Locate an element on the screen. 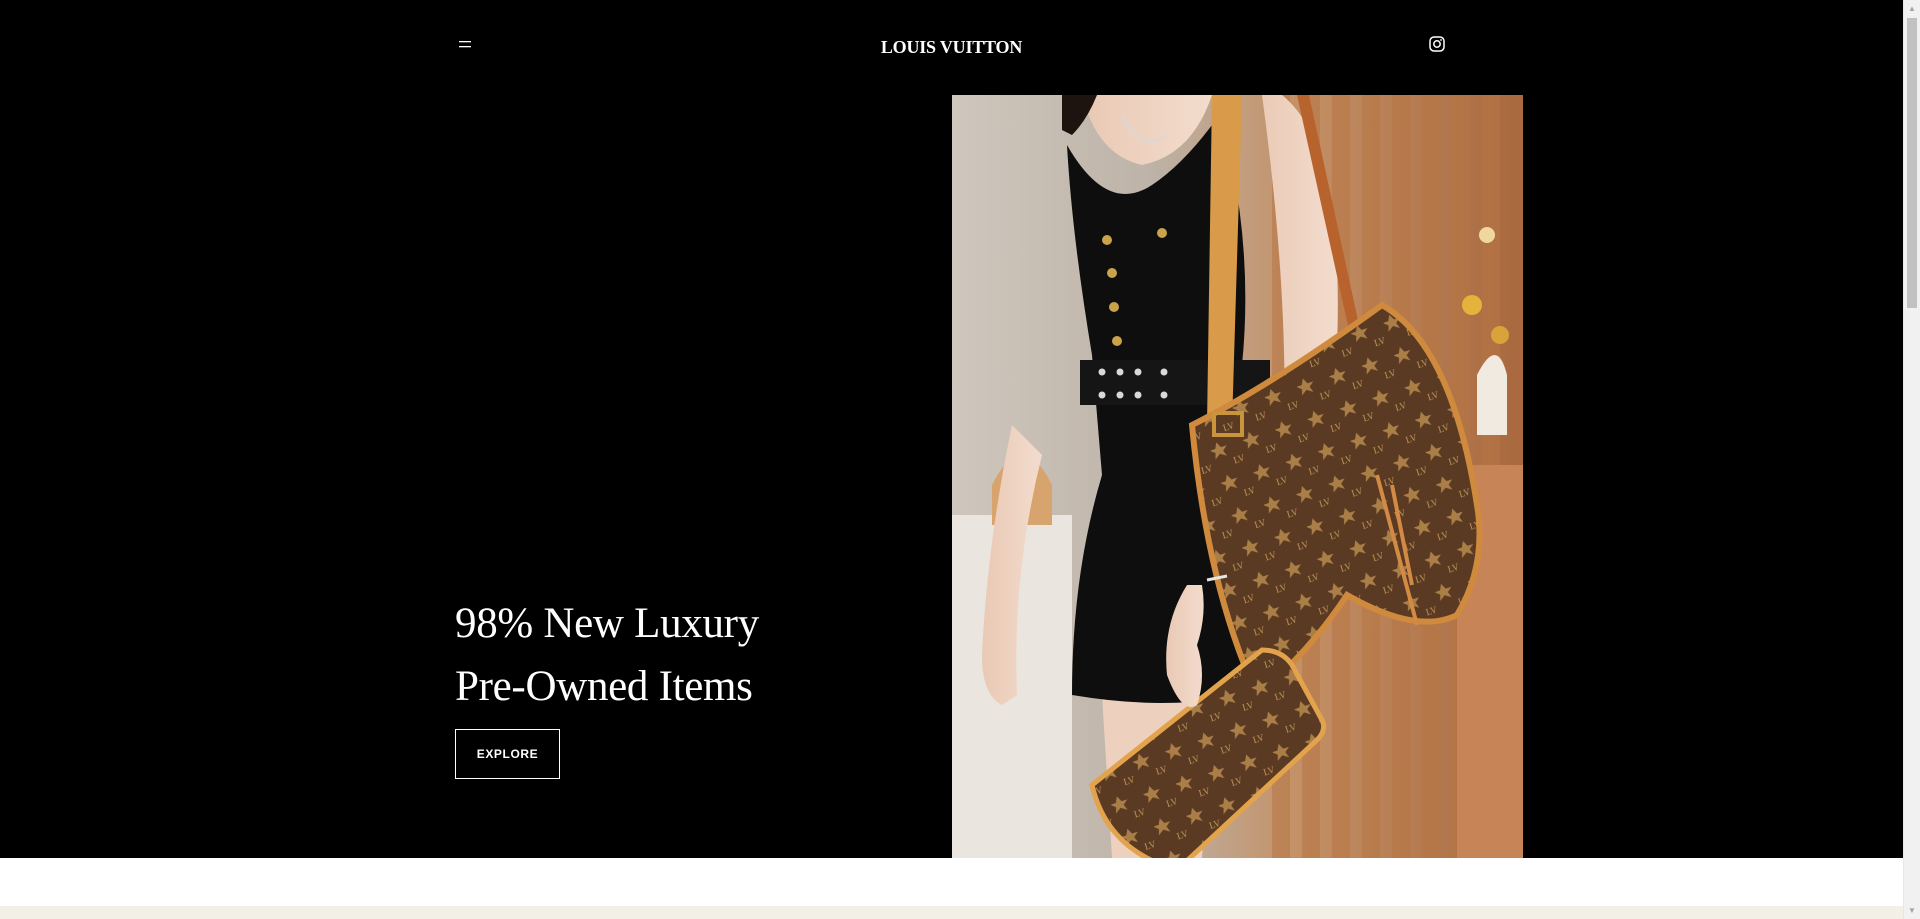 The image size is (1920, 919). content-section-top is located at coordinates (951, 882).